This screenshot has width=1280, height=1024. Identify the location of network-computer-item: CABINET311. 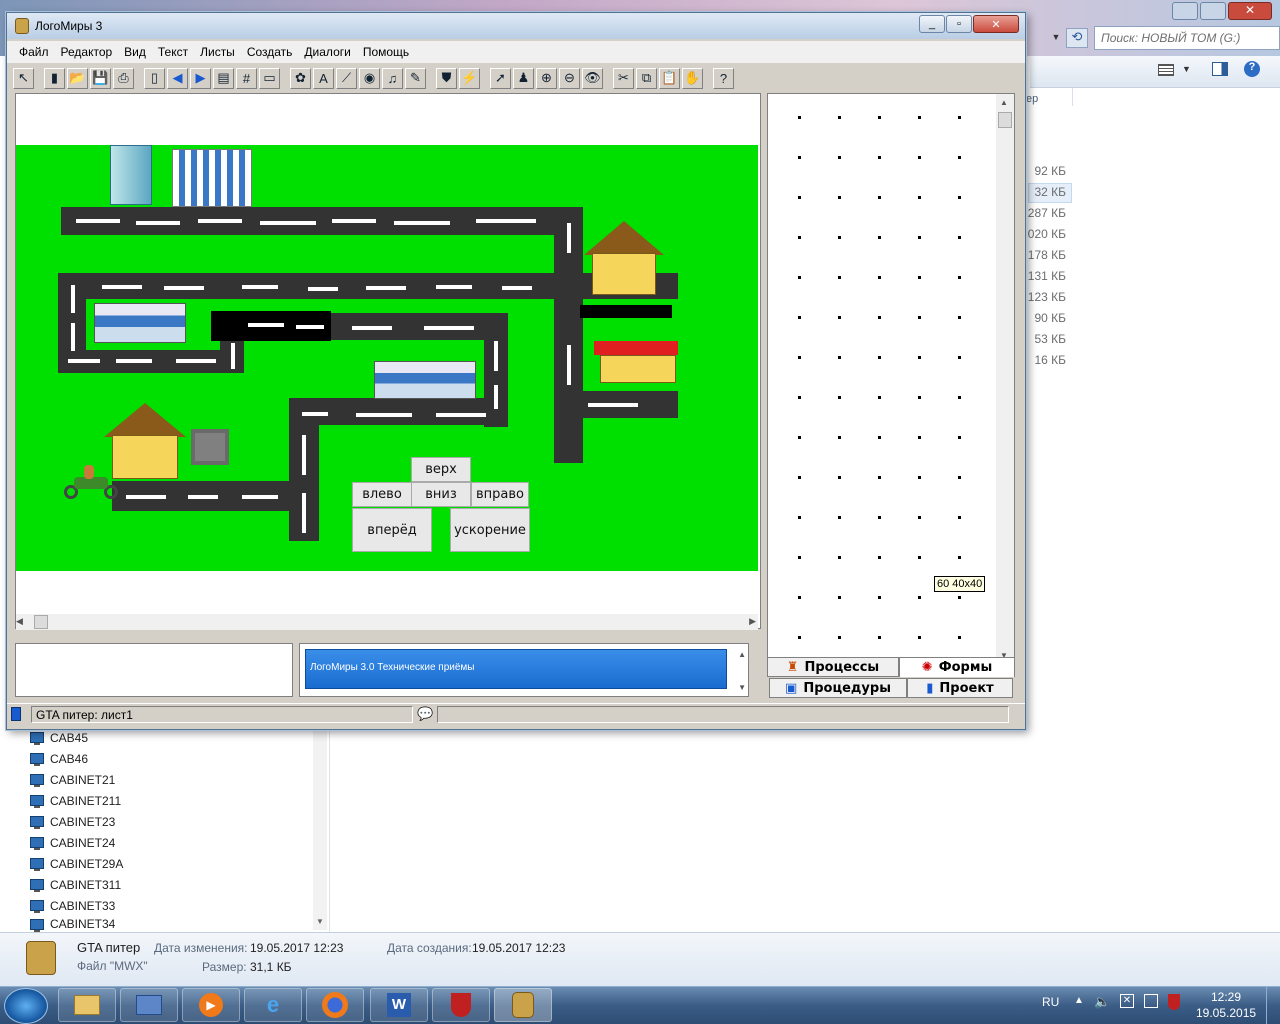
(75, 884).